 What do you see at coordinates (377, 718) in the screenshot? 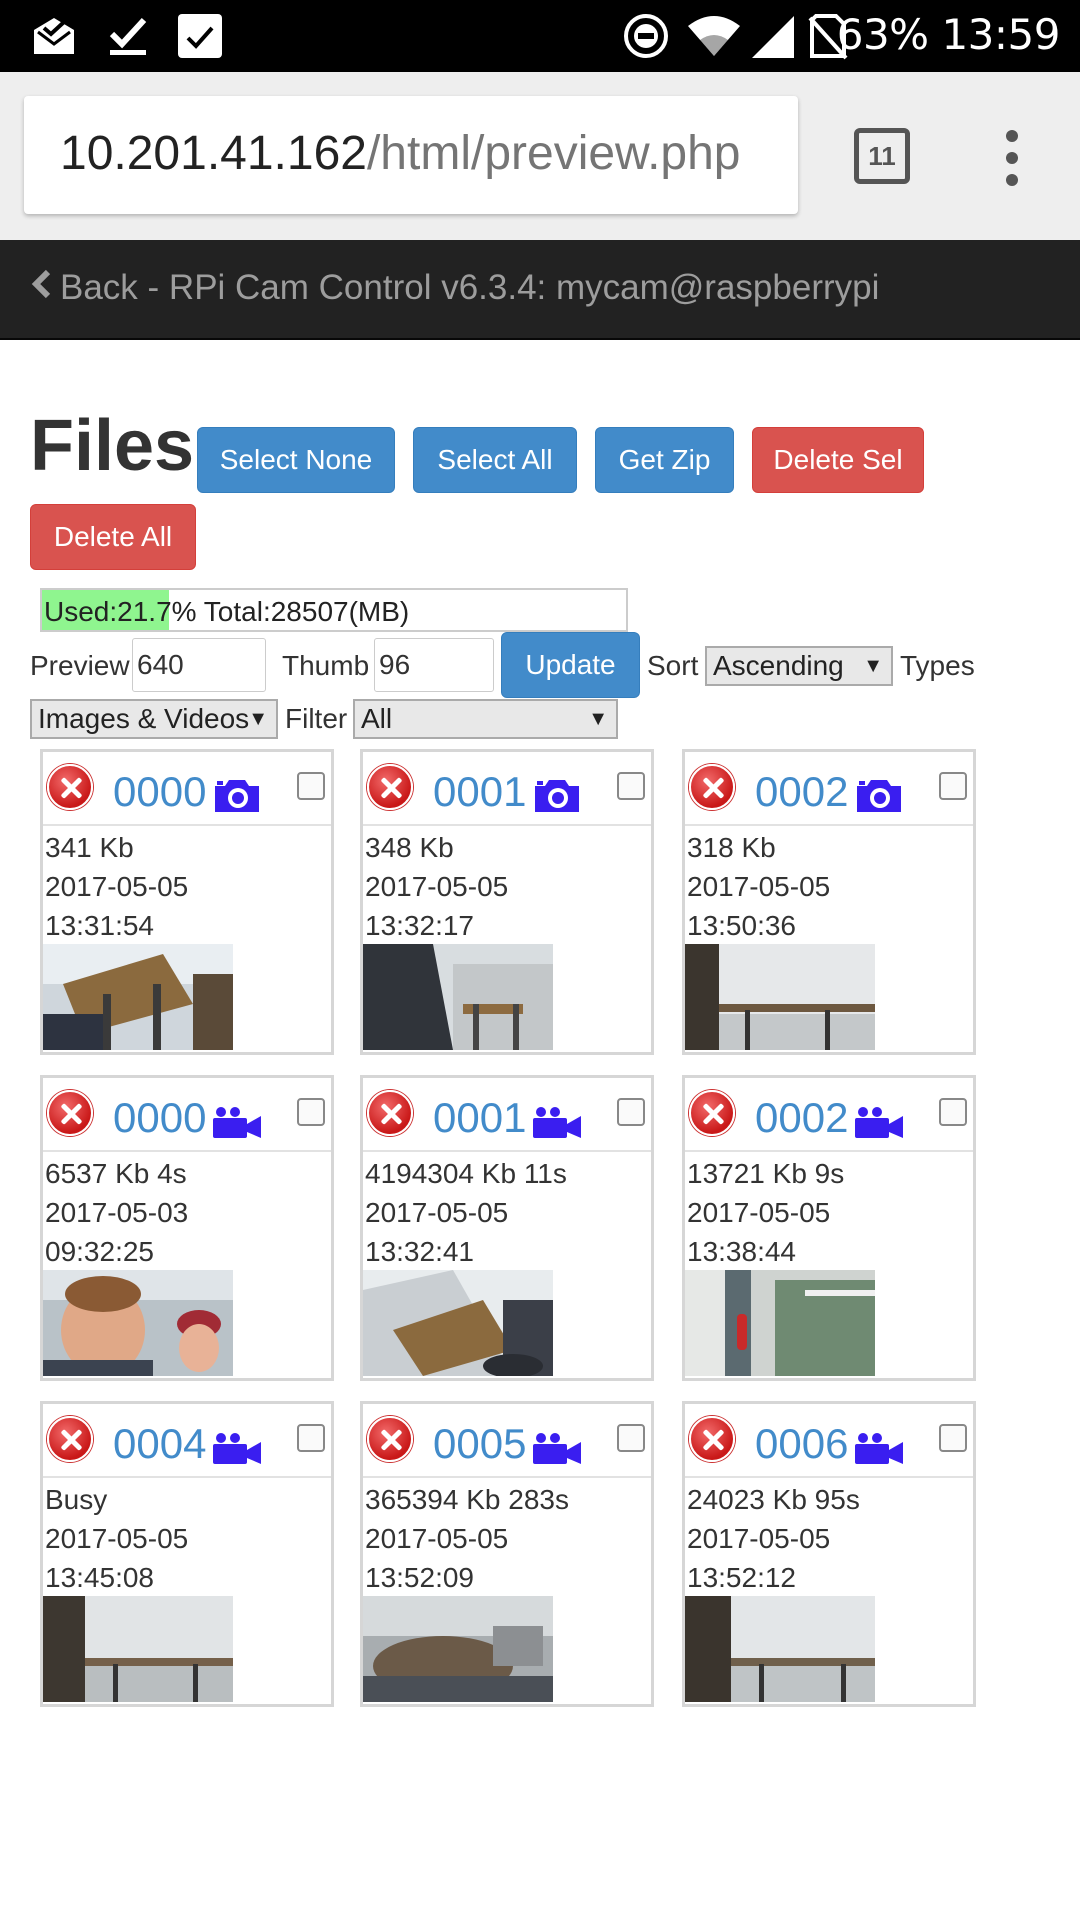
I see `filter-select-value: All` at bounding box center [377, 718].